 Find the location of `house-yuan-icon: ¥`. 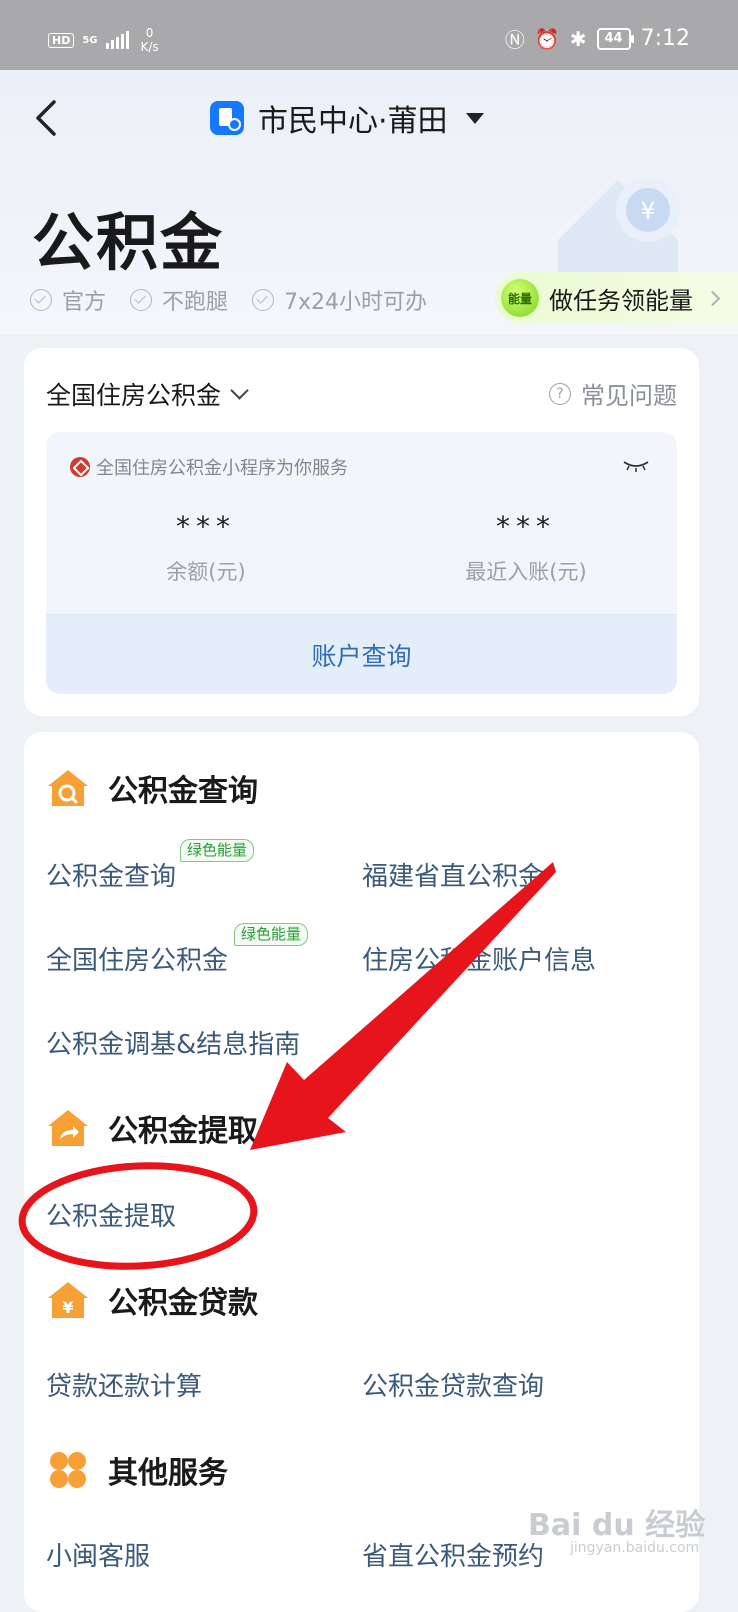

house-yuan-icon: ¥ is located at coordinates (68, 1300).